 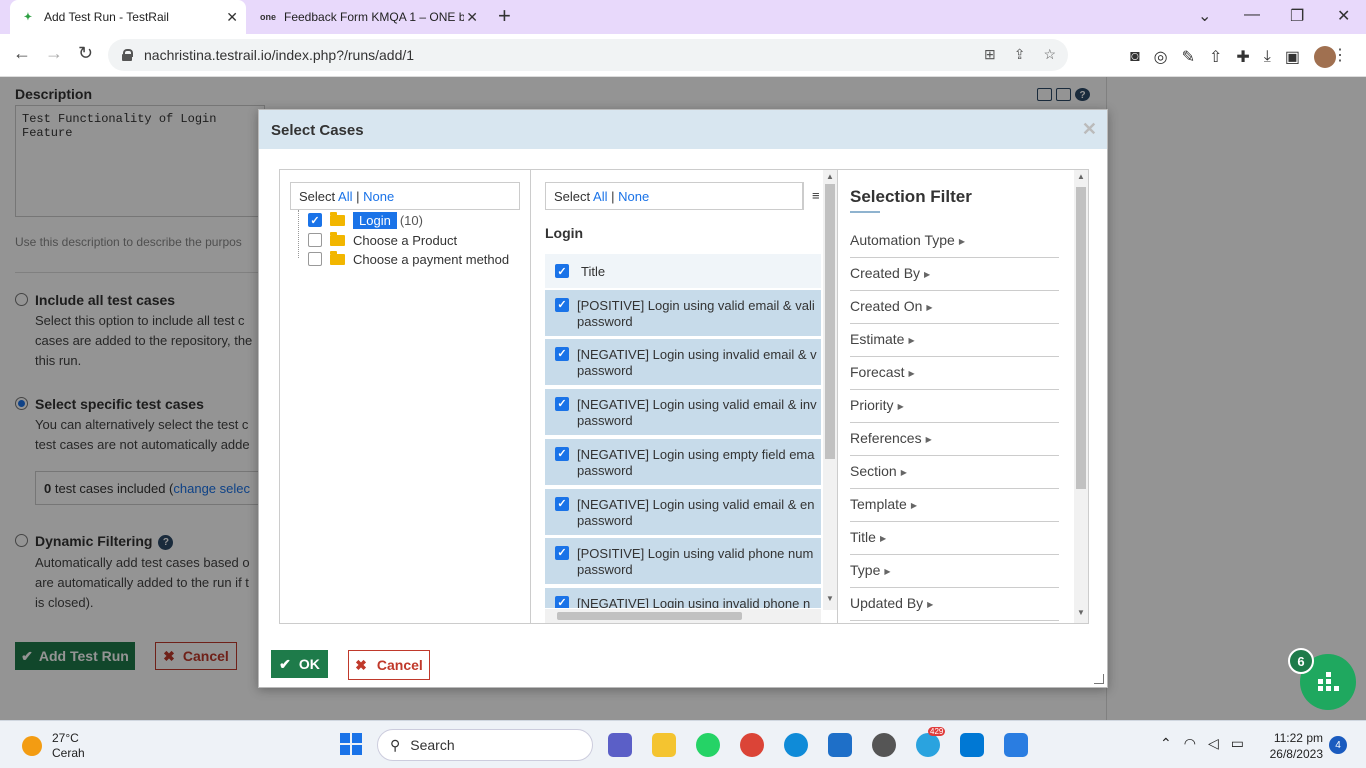 I want to click on filter-title-field: Title ▶, so click(x=954, y=538).